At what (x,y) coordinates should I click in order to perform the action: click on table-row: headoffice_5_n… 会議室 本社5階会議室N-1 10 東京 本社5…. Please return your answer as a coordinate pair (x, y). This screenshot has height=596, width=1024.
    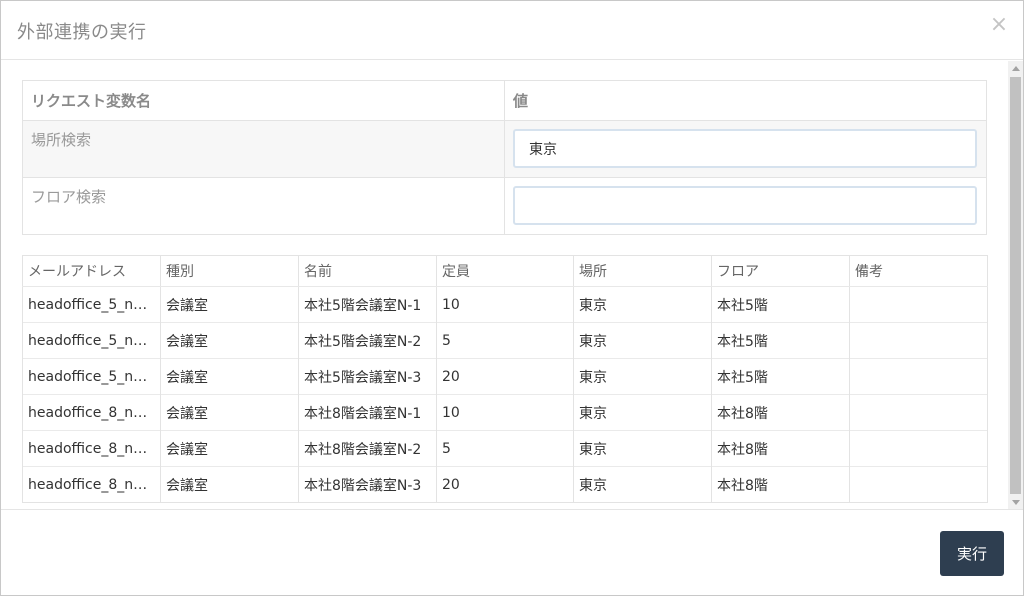
    Looking at the image, I should click on (505, 304).